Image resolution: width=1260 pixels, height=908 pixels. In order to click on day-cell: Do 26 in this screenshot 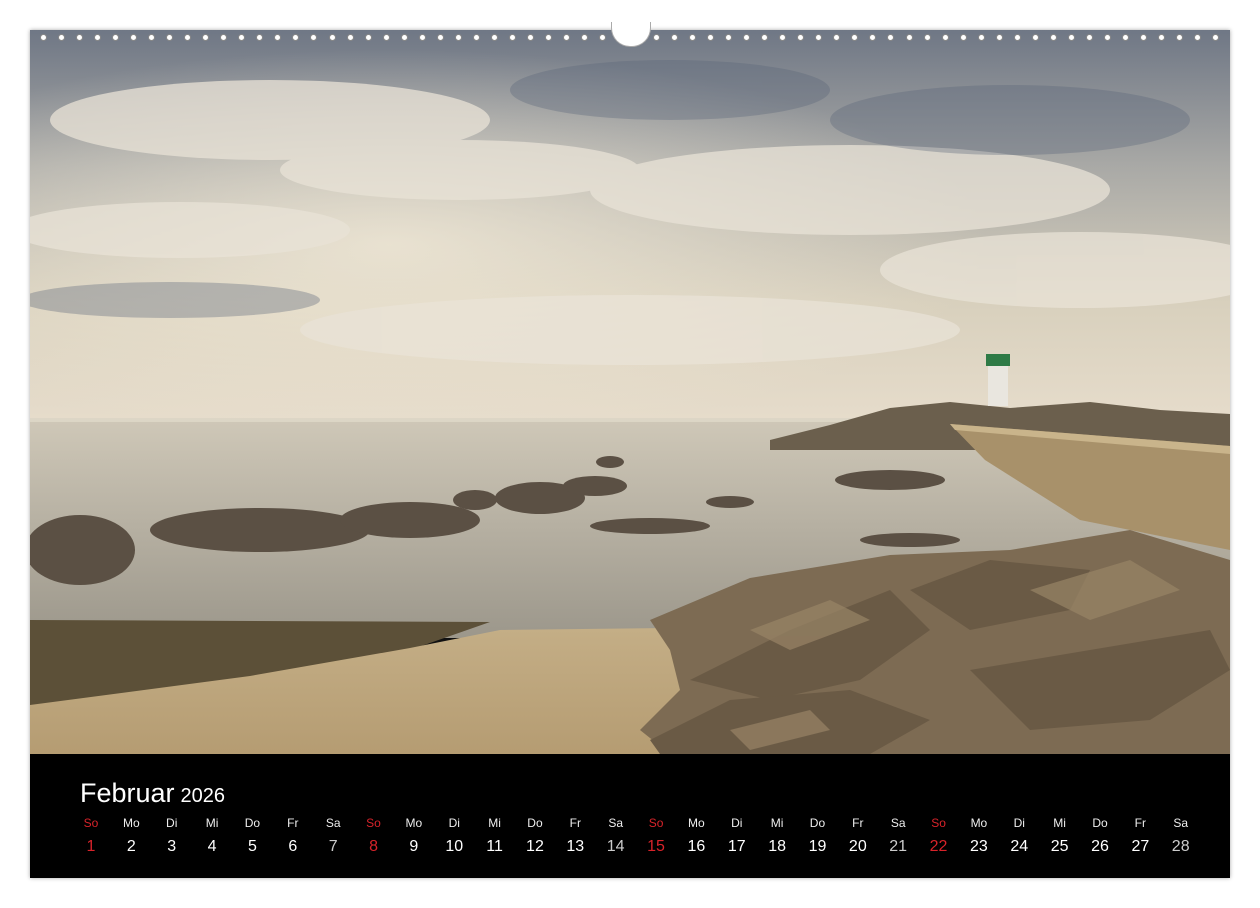, I will do `click(1100, 836)`.